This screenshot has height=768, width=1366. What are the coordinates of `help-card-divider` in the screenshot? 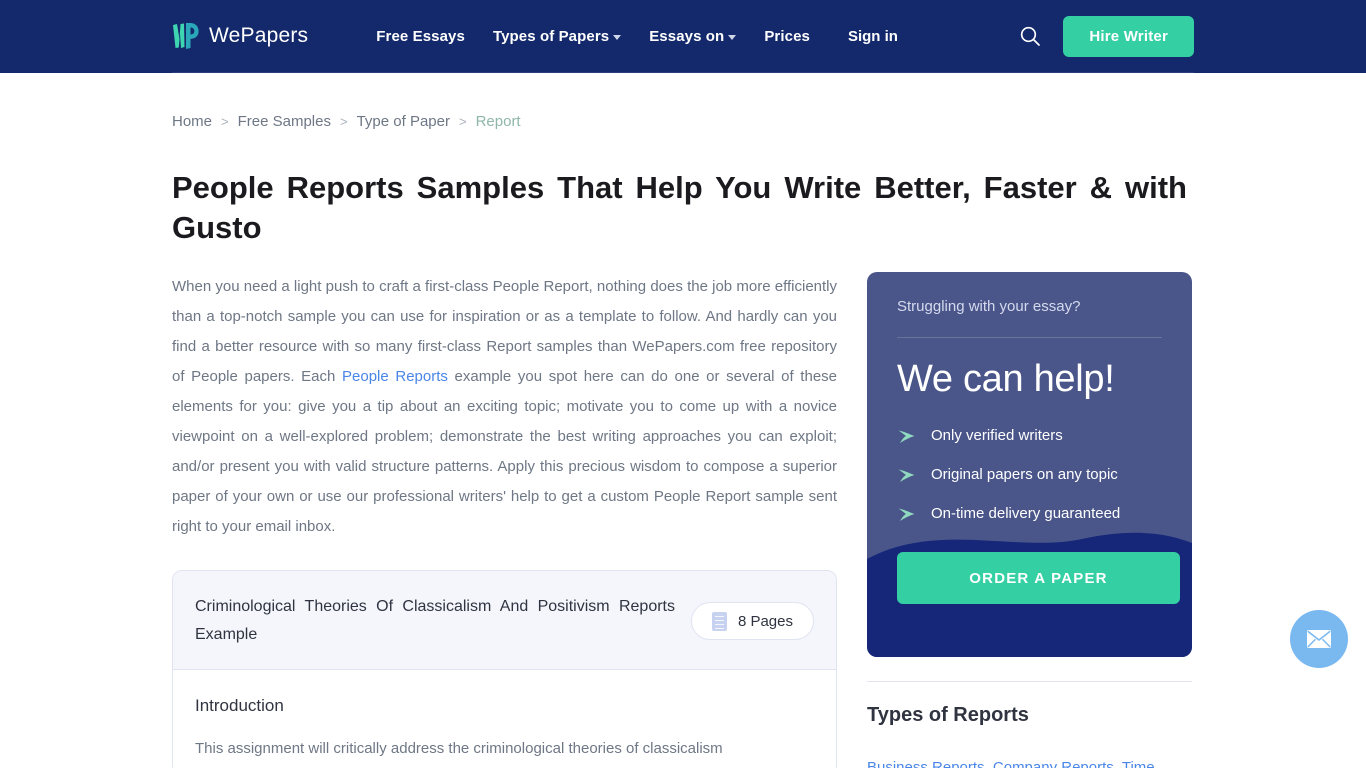 It's located at (1029, 337).